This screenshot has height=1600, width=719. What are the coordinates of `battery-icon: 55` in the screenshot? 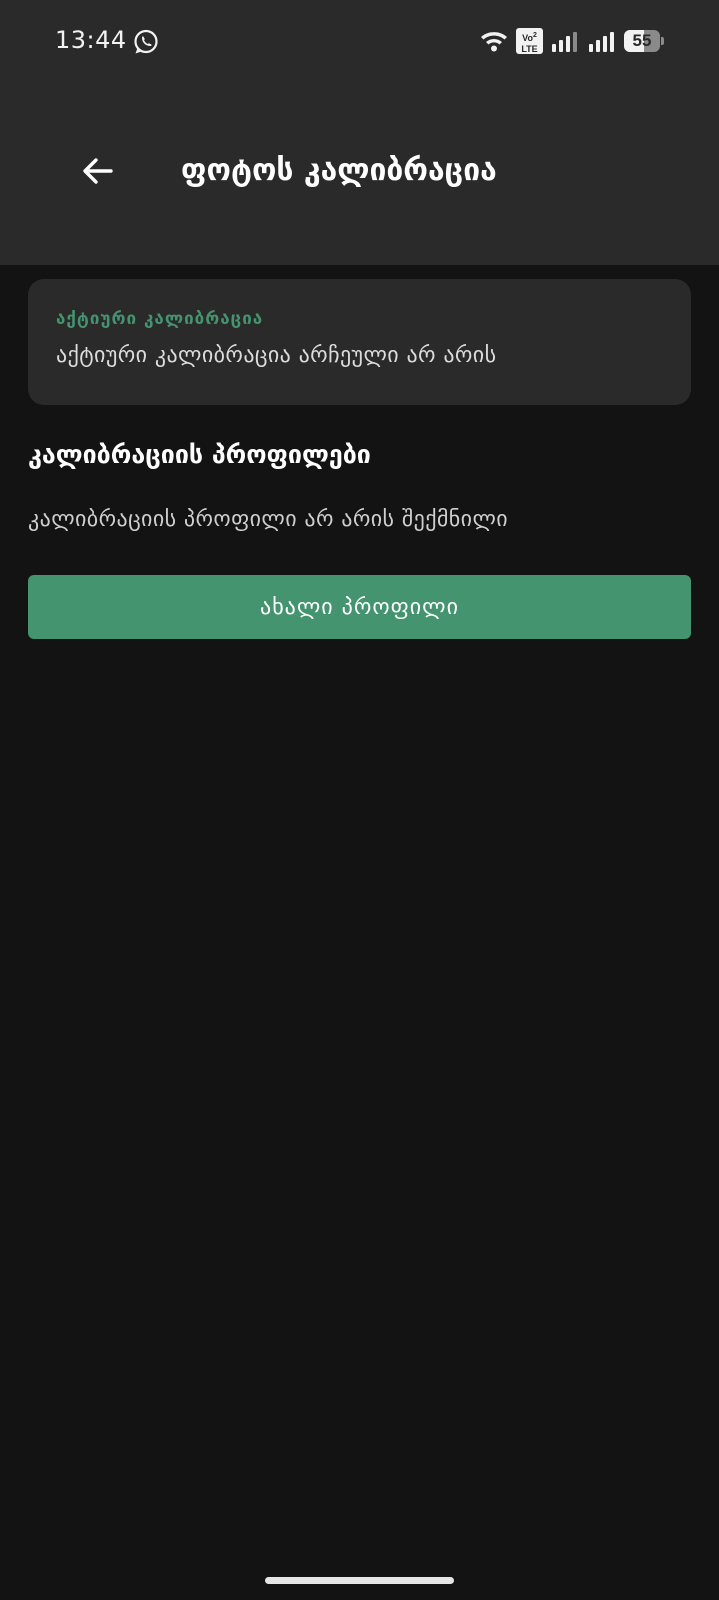 It's located at (644, 41).